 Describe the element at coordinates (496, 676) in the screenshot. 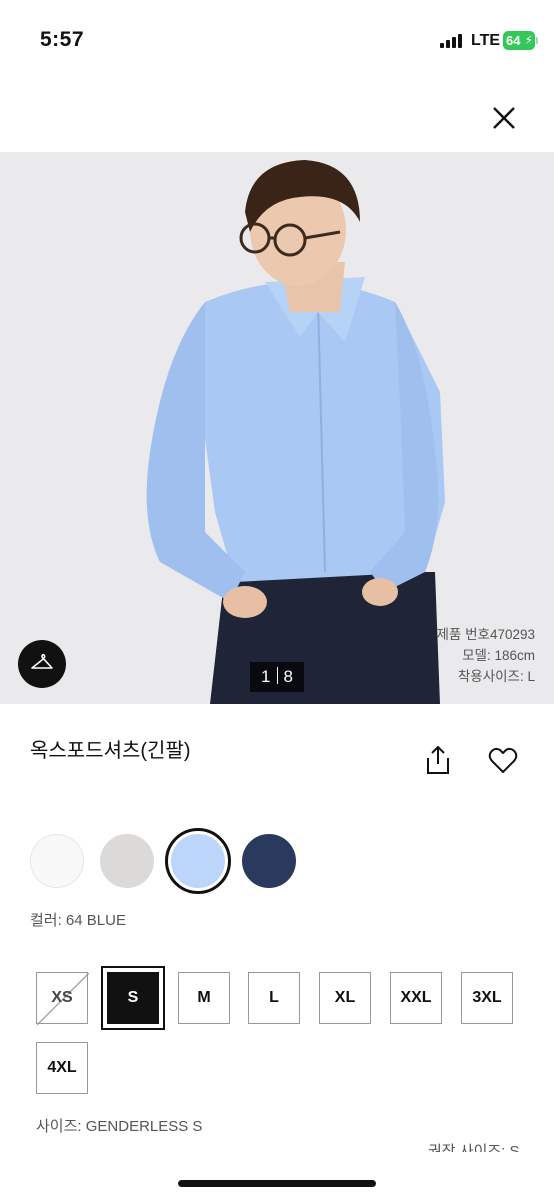

I see `model-size: 착용사이즈: L` at that location.